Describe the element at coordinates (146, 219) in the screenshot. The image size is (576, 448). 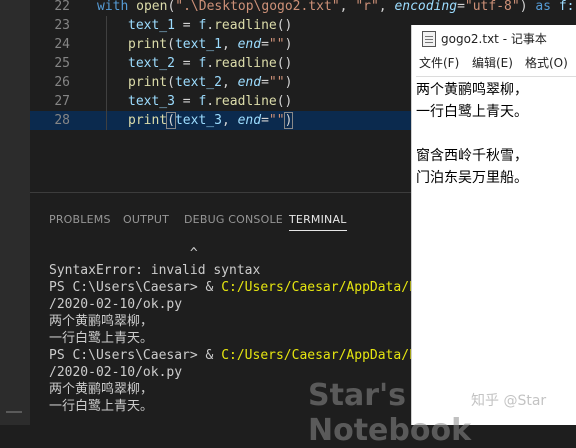
I see `tab-output: OUTPUT` at that location.